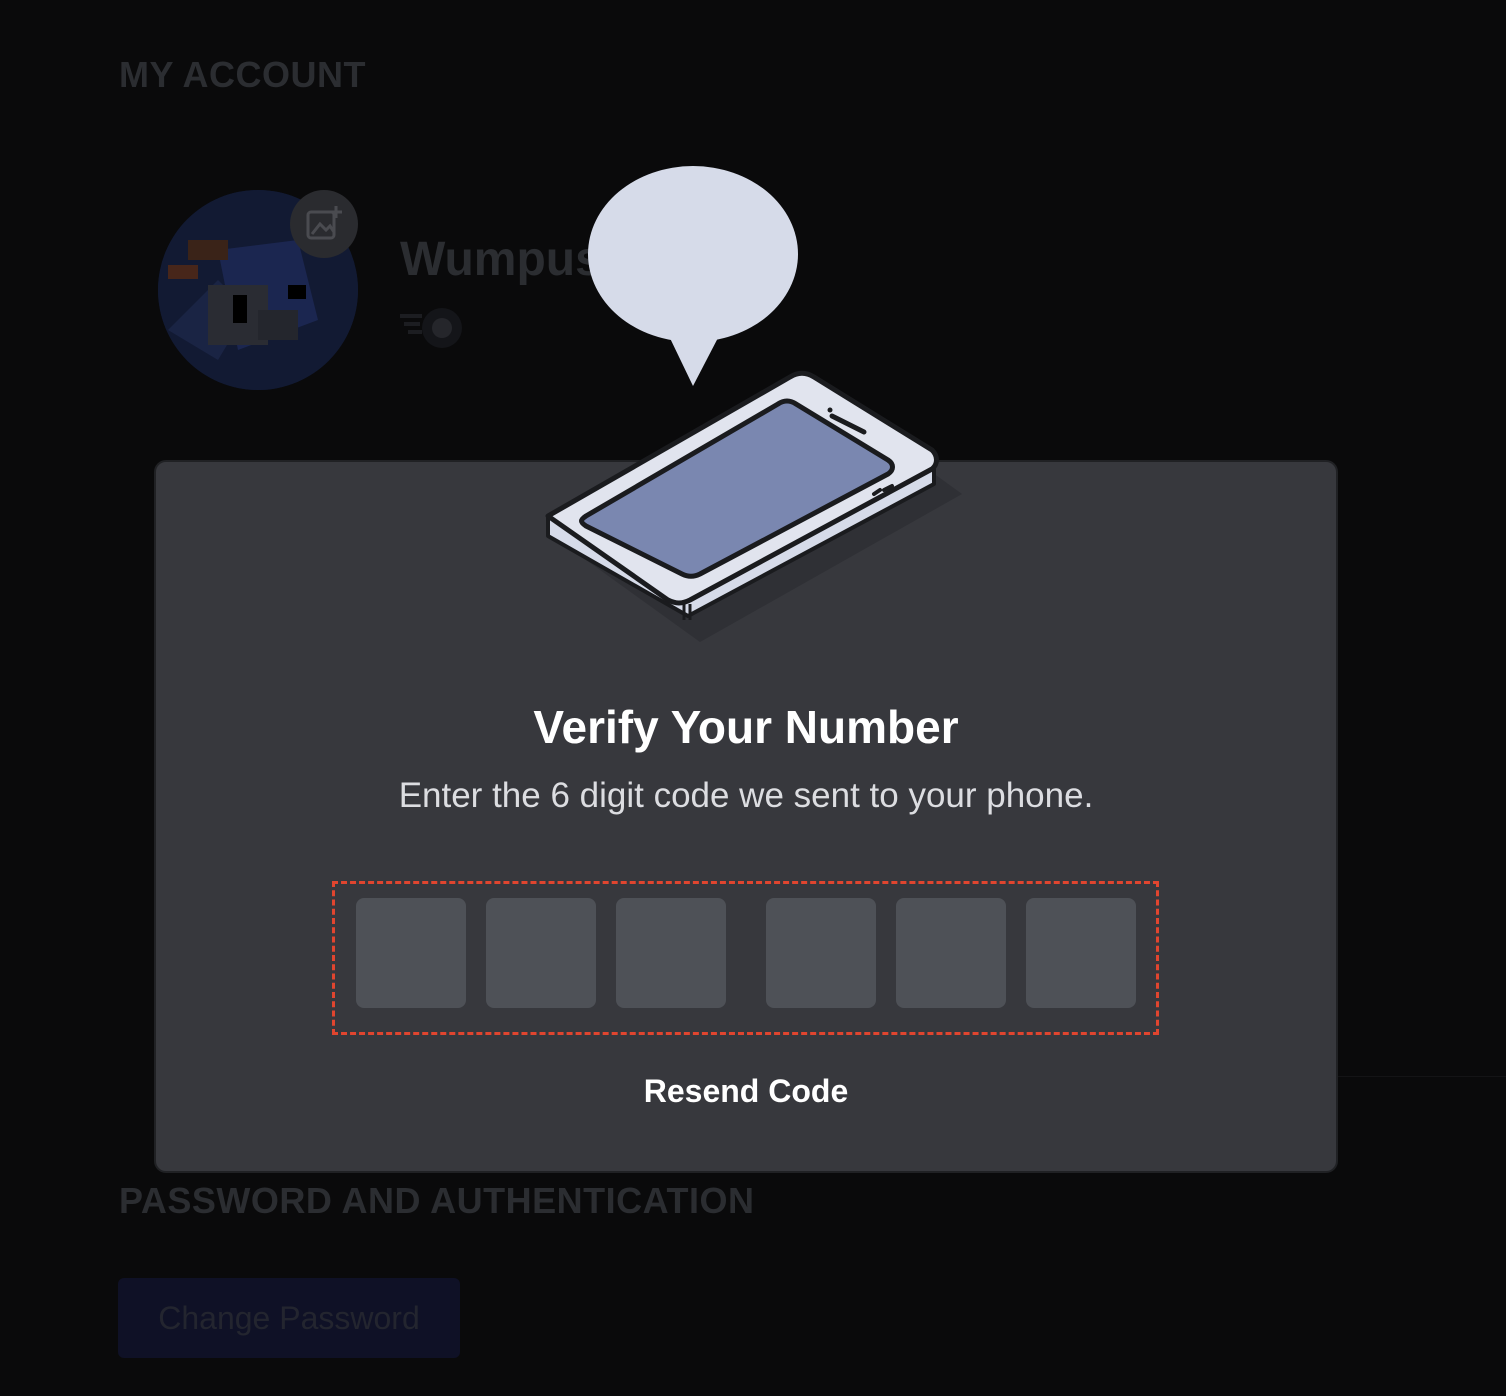  What do you see at coordinates (431, 328) in the screenshot?
I see `nitro-badge-icon` at bounding box center [431, 328].